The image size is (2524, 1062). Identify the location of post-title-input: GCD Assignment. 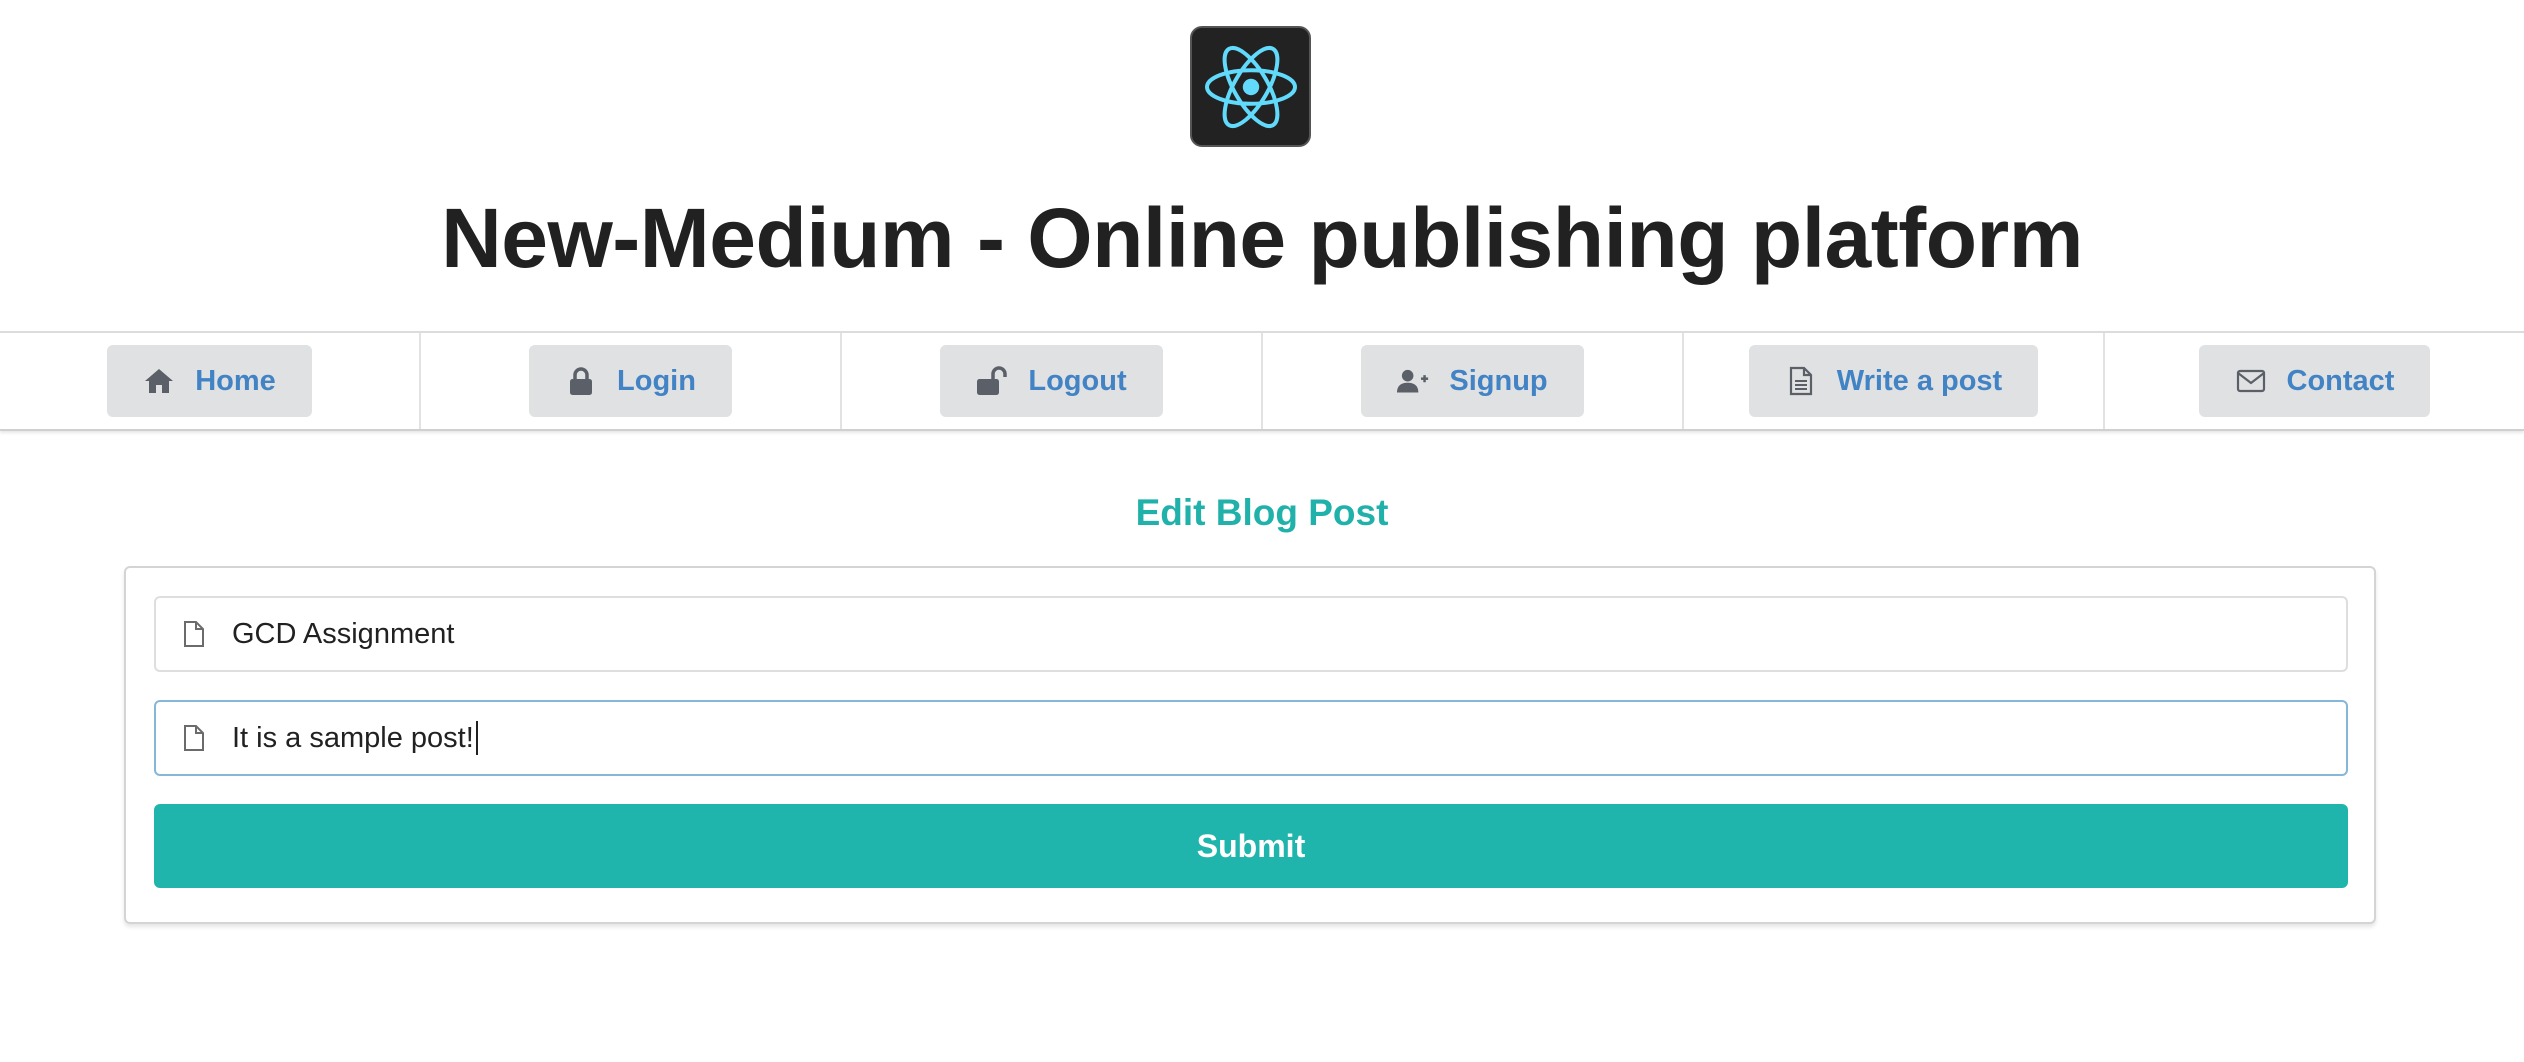
(1251, 634).